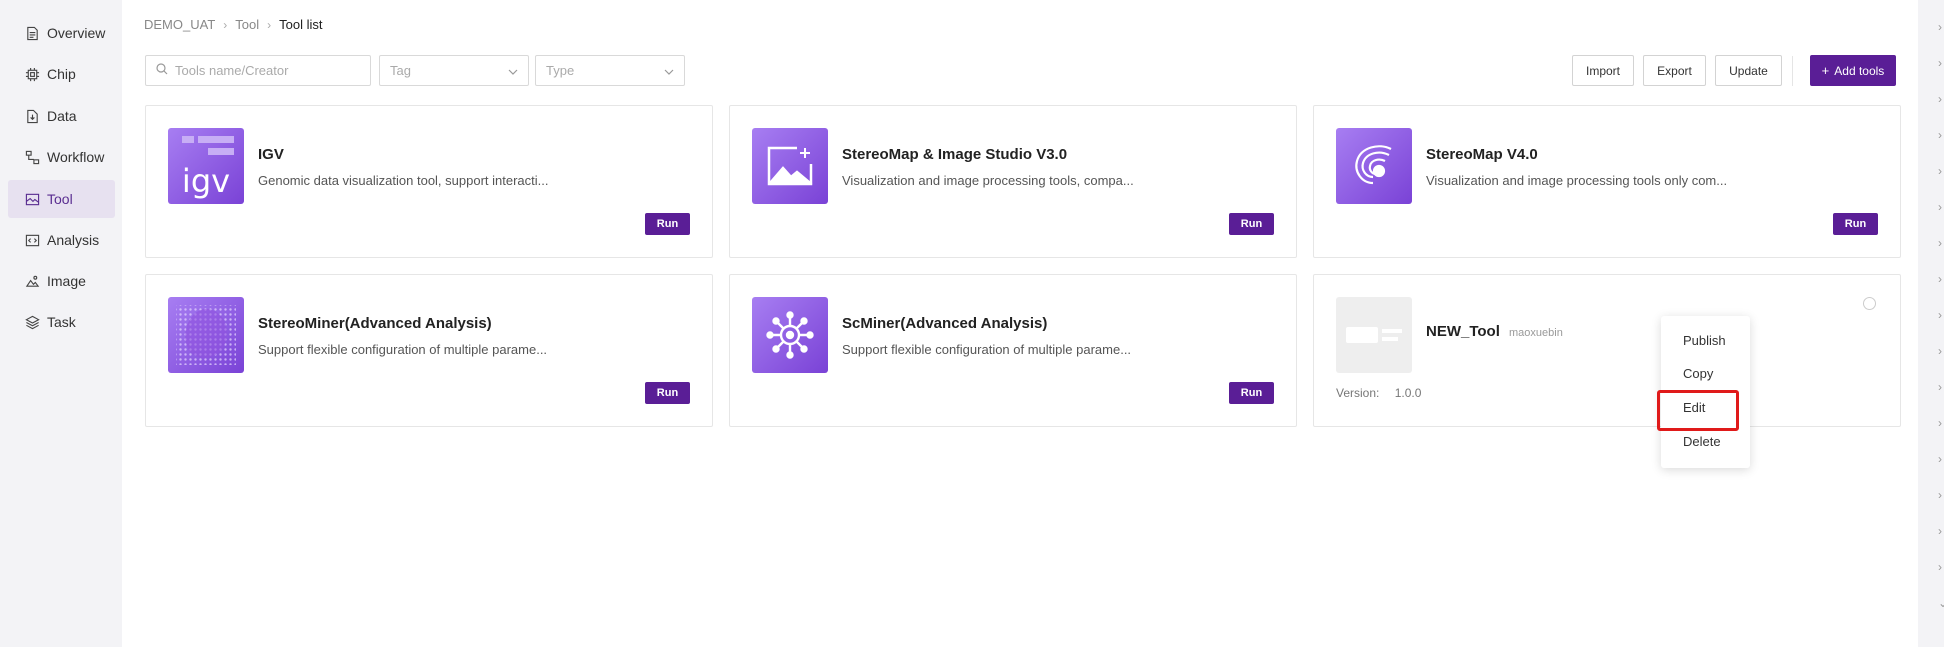  Describe the element at coordinates (32, 33) in the screenshot. I see `document-icon` at that location.